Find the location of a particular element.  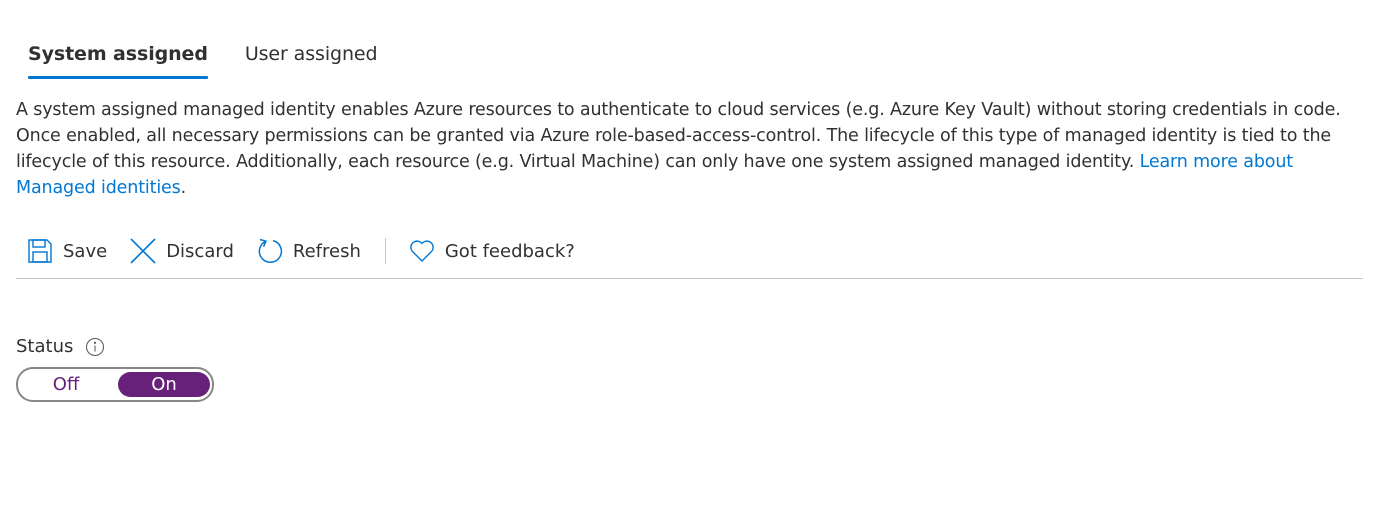

refresh-label: Refresh is located at coordinates (326, 251).